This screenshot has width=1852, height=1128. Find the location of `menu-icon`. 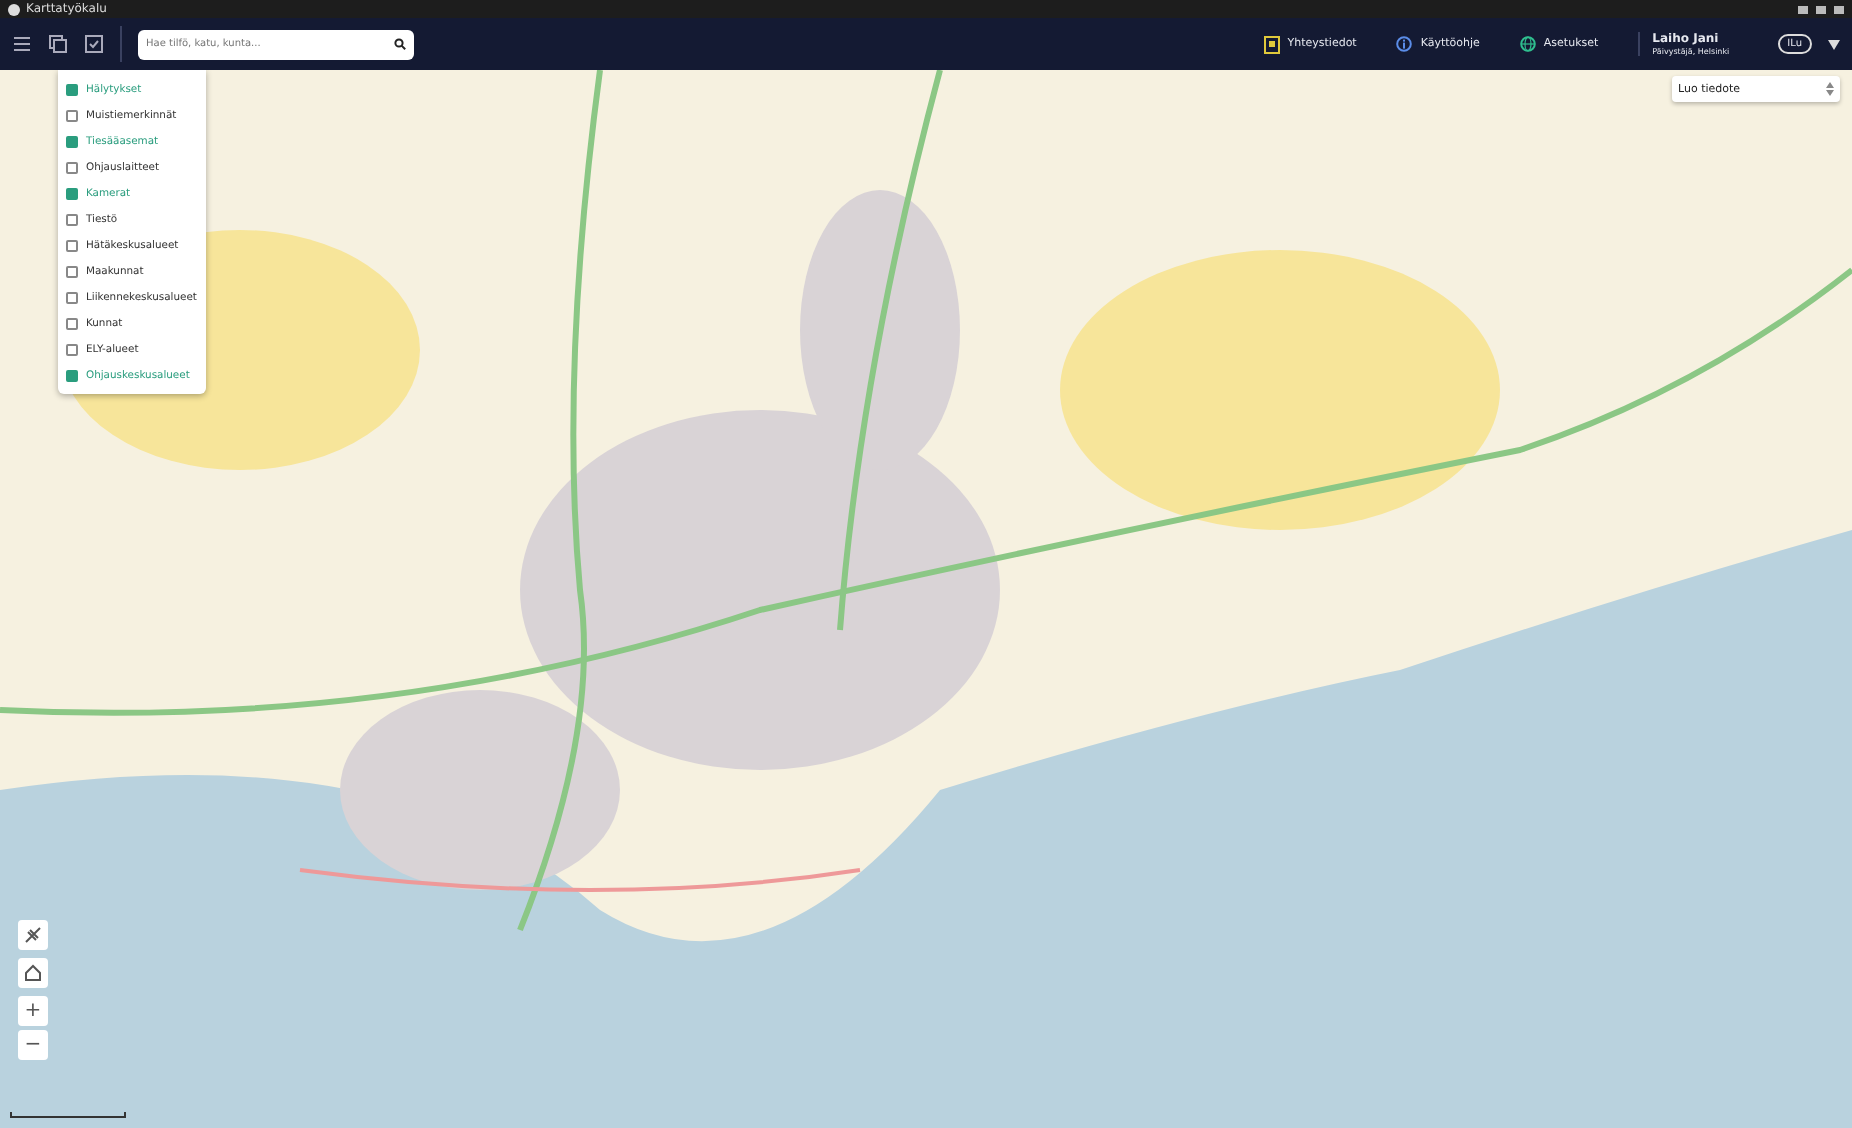

menu-icon is located at coordinates (22, 44).